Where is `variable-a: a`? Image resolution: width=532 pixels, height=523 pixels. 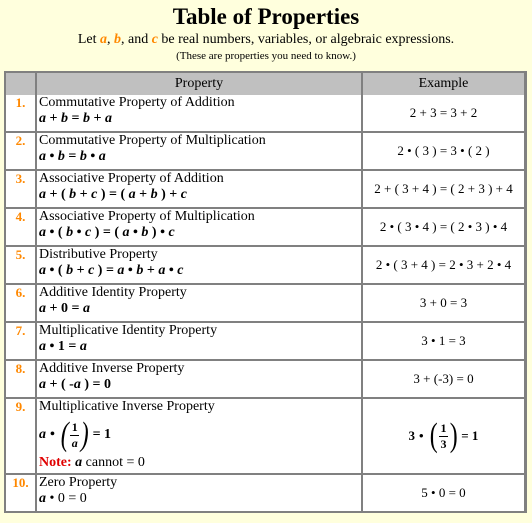 variable-a: a is located at coordinates (103, 39).